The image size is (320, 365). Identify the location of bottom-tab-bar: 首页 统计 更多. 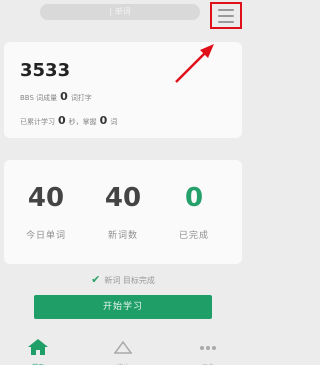
(123, 348).